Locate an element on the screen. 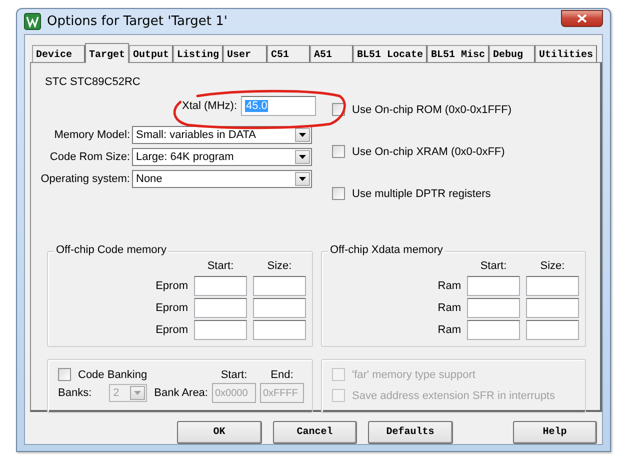 The width and height of the screenshot is (631, 461). dialog-button: OK is located at coordinates (219, 432).